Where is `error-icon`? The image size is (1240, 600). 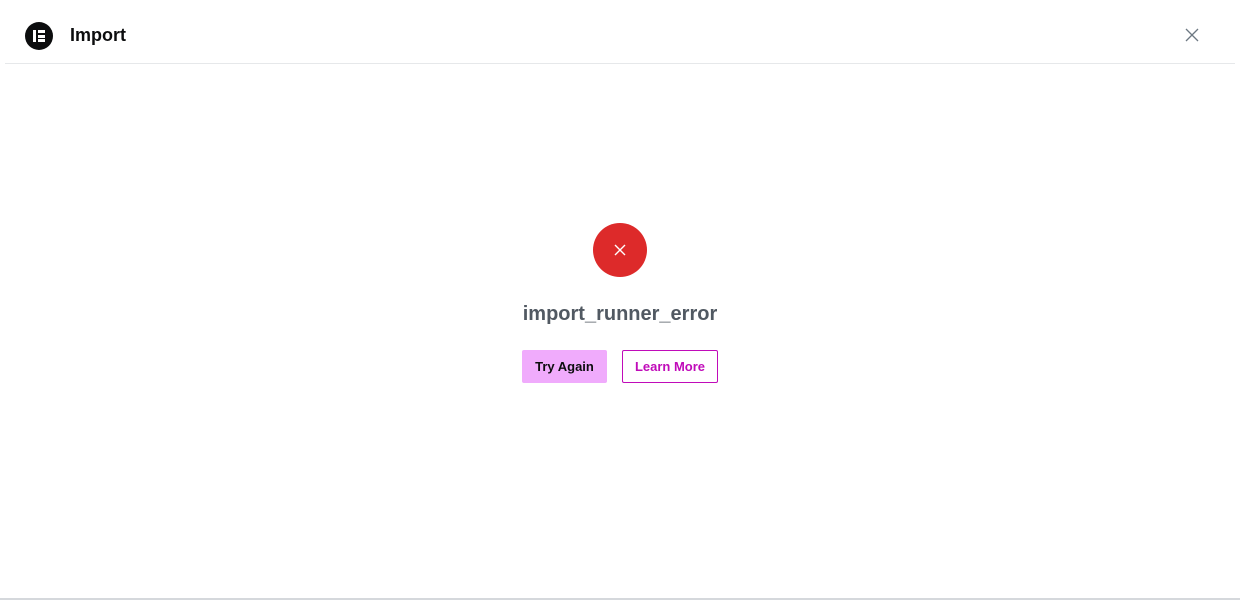
error-icon is located at coordinates (620, 250).